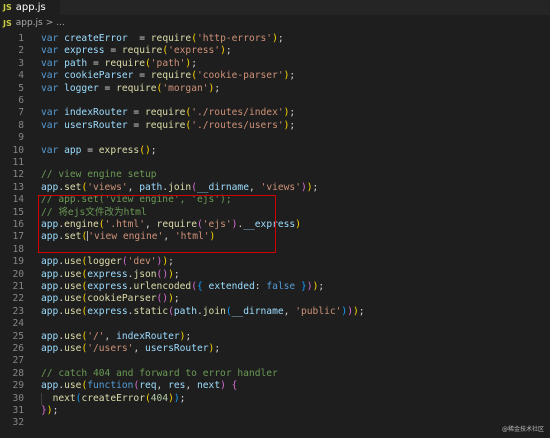 The width and height of the screenshot is (550, 438). What do you see at coordinates (18, 162) in the screenshot?
I see `line-number: 11` at bounding box center [18, 162].